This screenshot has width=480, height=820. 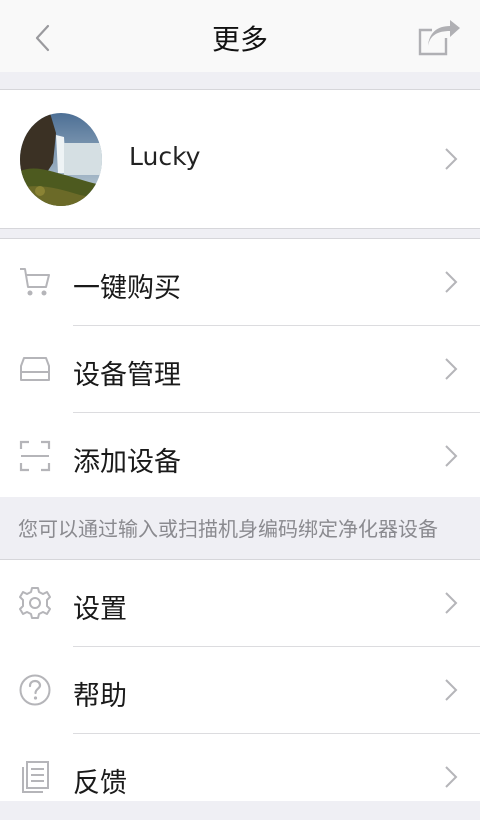 I want to click on menu-item-help: 帮助, so click(x=240, y=690).